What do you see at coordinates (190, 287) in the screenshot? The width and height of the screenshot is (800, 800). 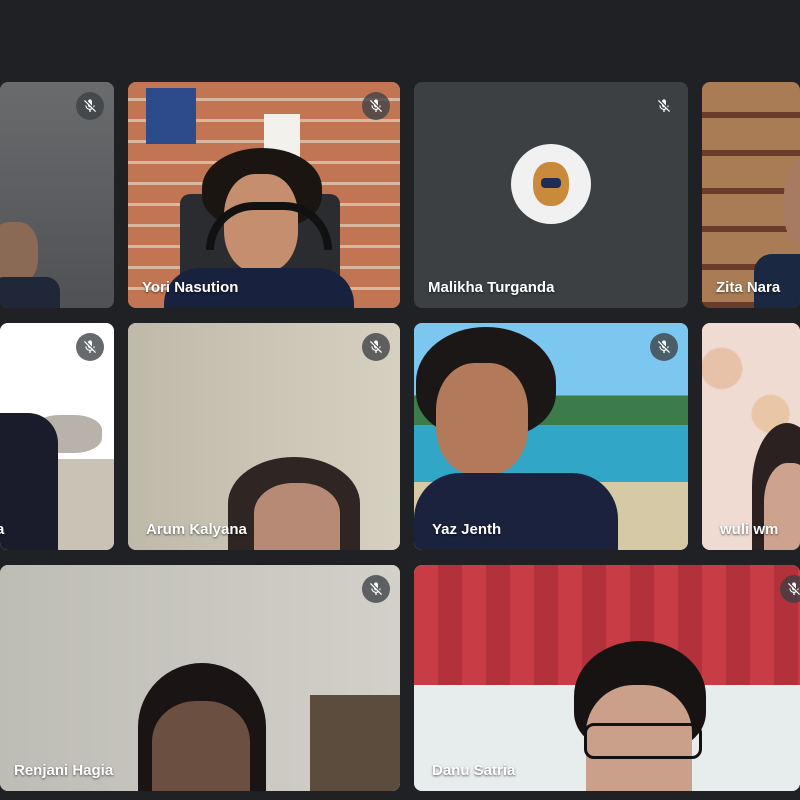 I see `participant-name: Yori Nasution` at bounding box center [190, 287].